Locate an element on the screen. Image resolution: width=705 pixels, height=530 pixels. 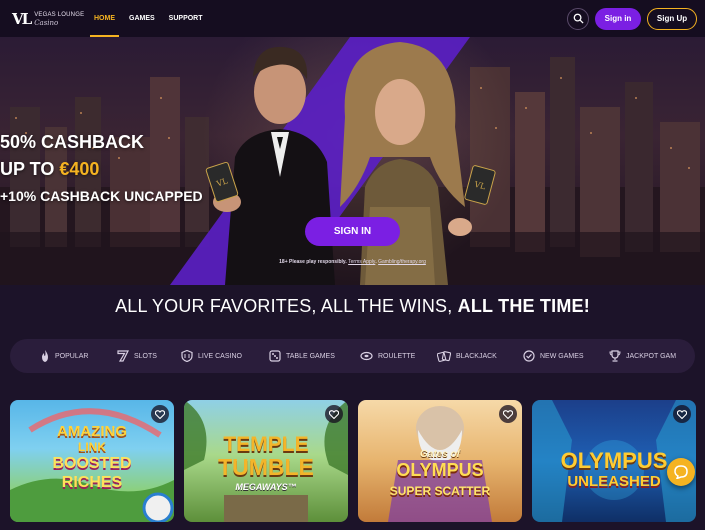
category-label: LIVE CASINO is located at coordinates (220, 356).